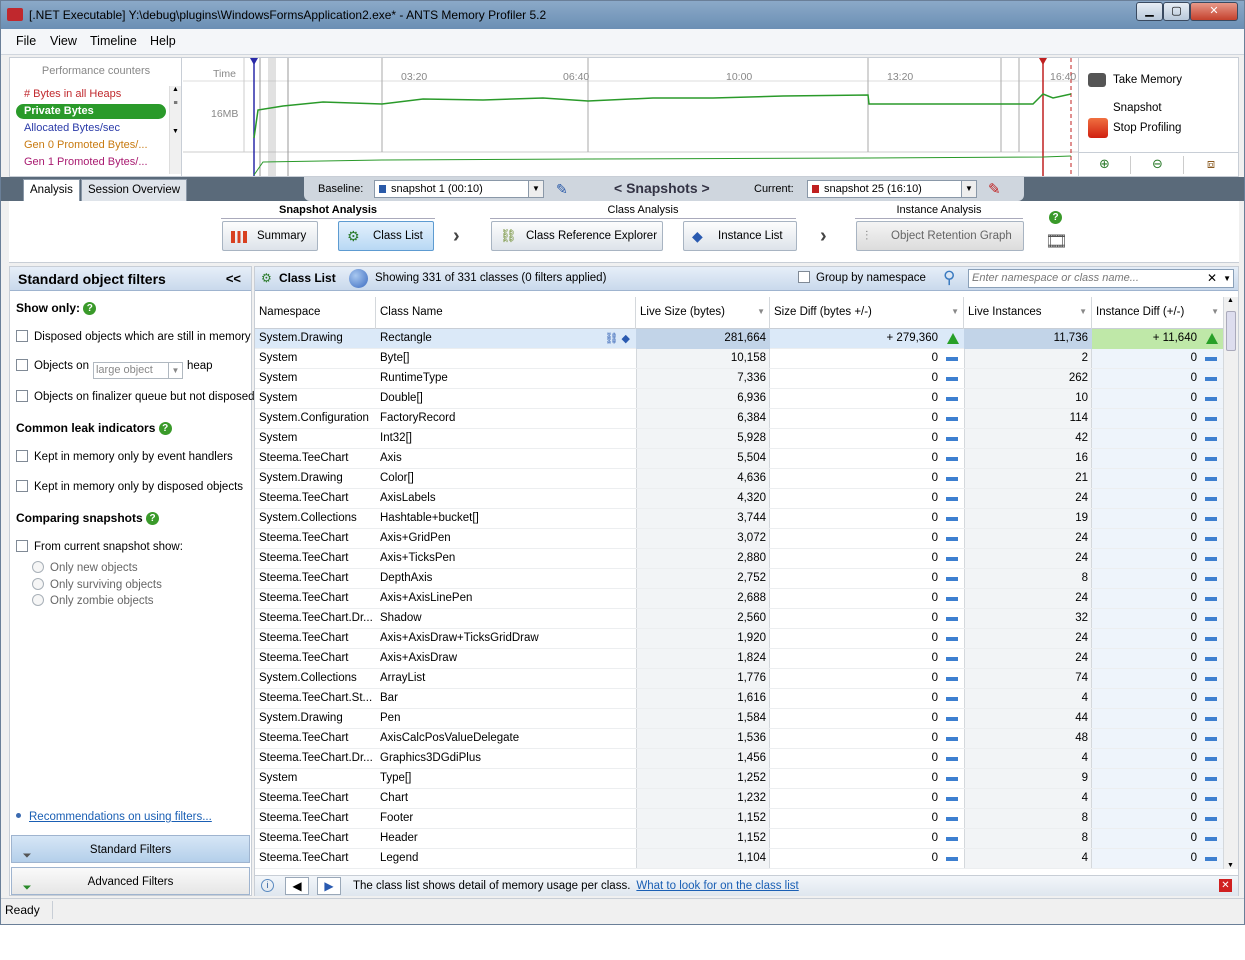 This screenshot has height=960, width=1245. I want to click on clear-search-icon: ✕, so click(1212, 278).